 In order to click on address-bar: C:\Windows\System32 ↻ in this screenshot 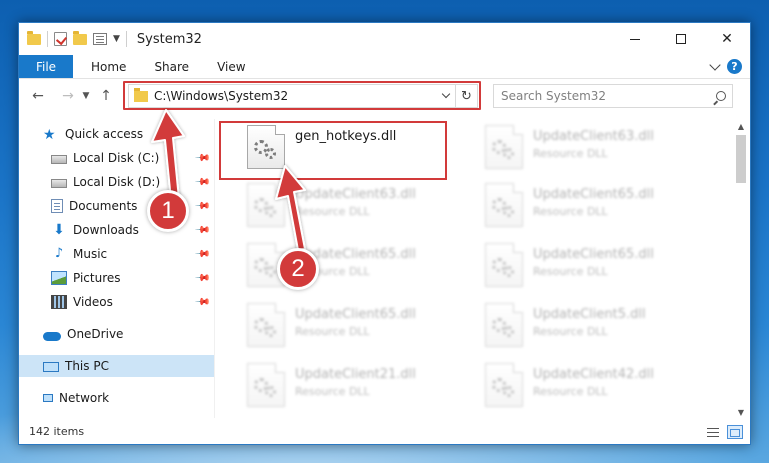, I will do `click(303, 96)`.